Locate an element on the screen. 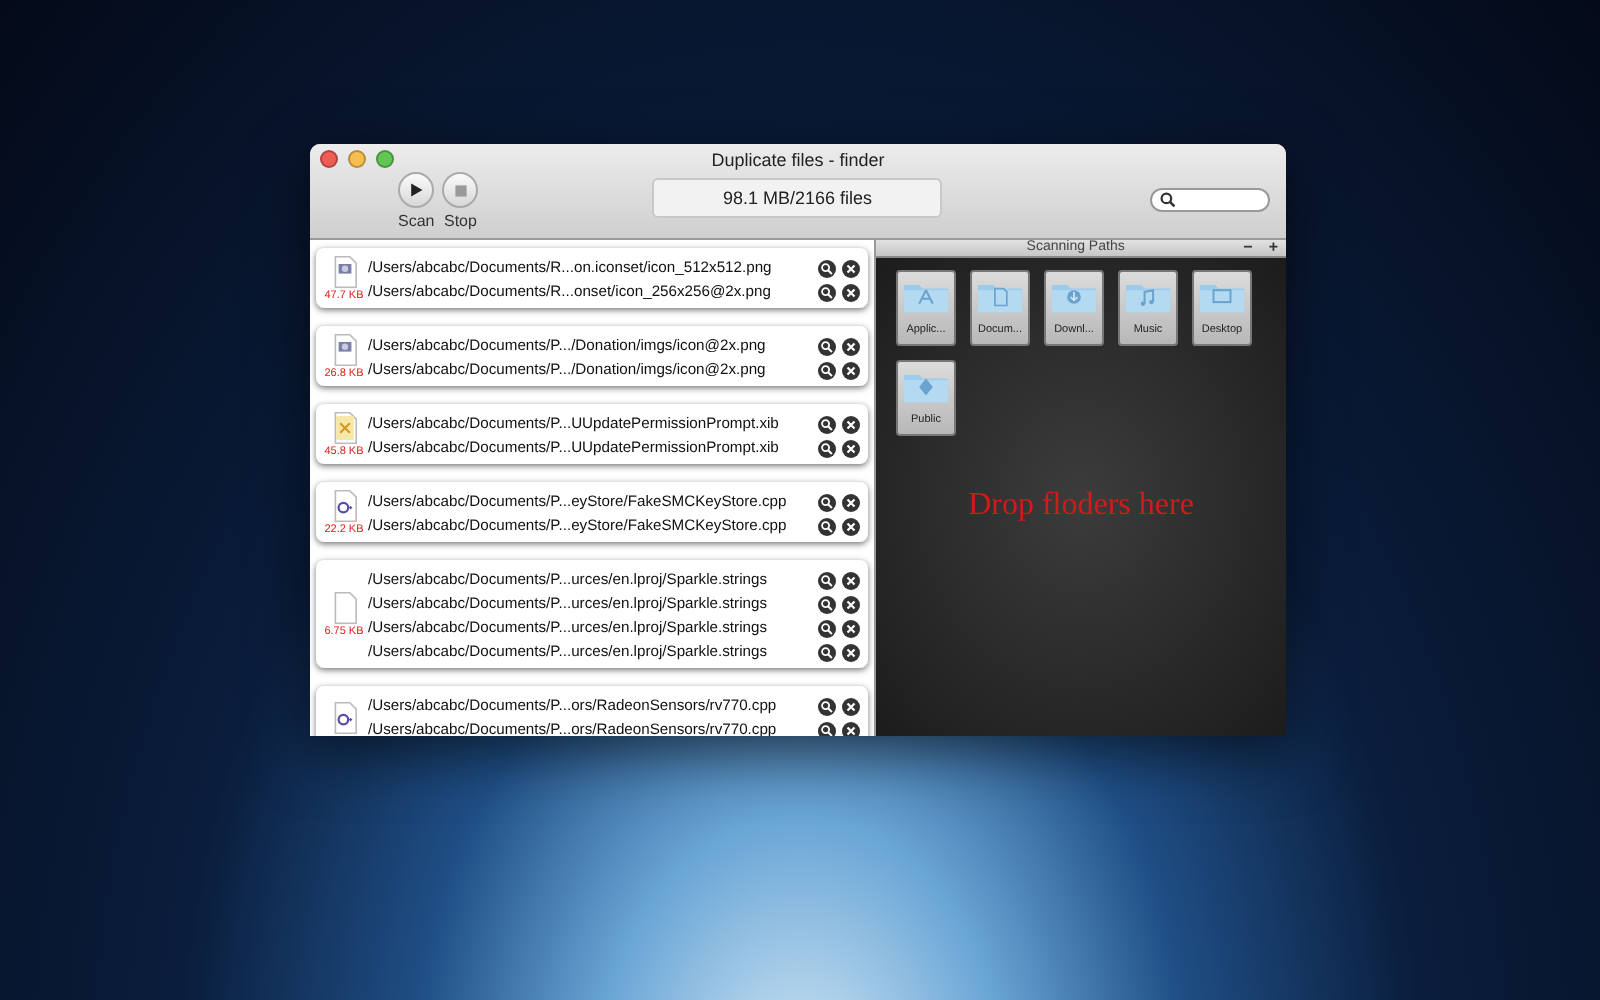 The image size is (1600, 1000). stop-icon is located at coordinates (460, 190).